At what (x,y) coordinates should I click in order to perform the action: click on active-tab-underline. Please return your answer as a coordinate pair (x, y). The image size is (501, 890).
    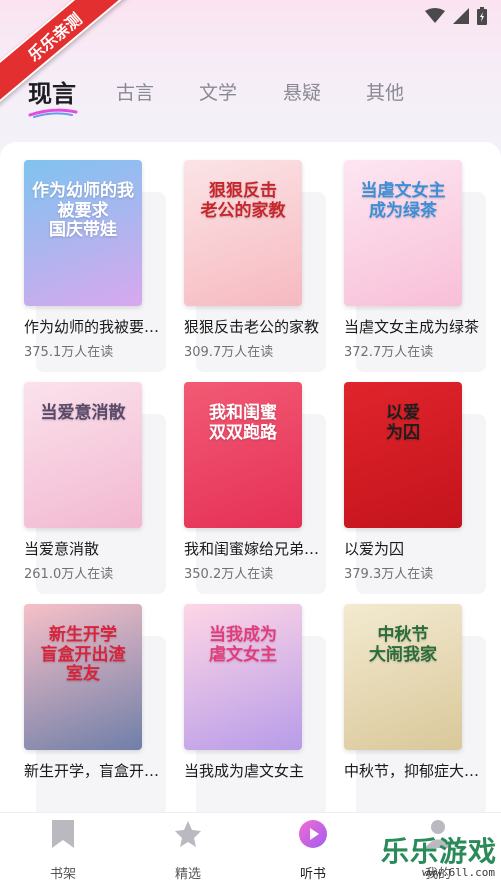
    Looking at the image, I should click on (53, 113).